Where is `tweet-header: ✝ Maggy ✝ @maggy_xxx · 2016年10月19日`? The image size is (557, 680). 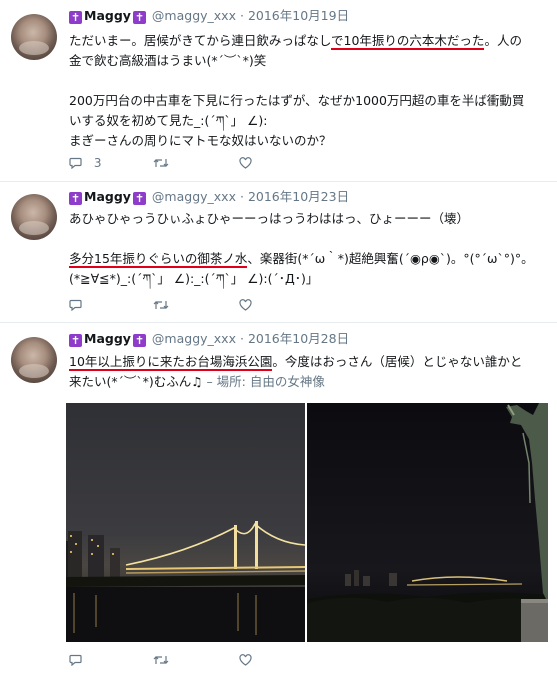
tweet-header: ✝ Maggy ✝ @maggy_xxx · 2016年10月19日 is located at coordinates (209, 16).